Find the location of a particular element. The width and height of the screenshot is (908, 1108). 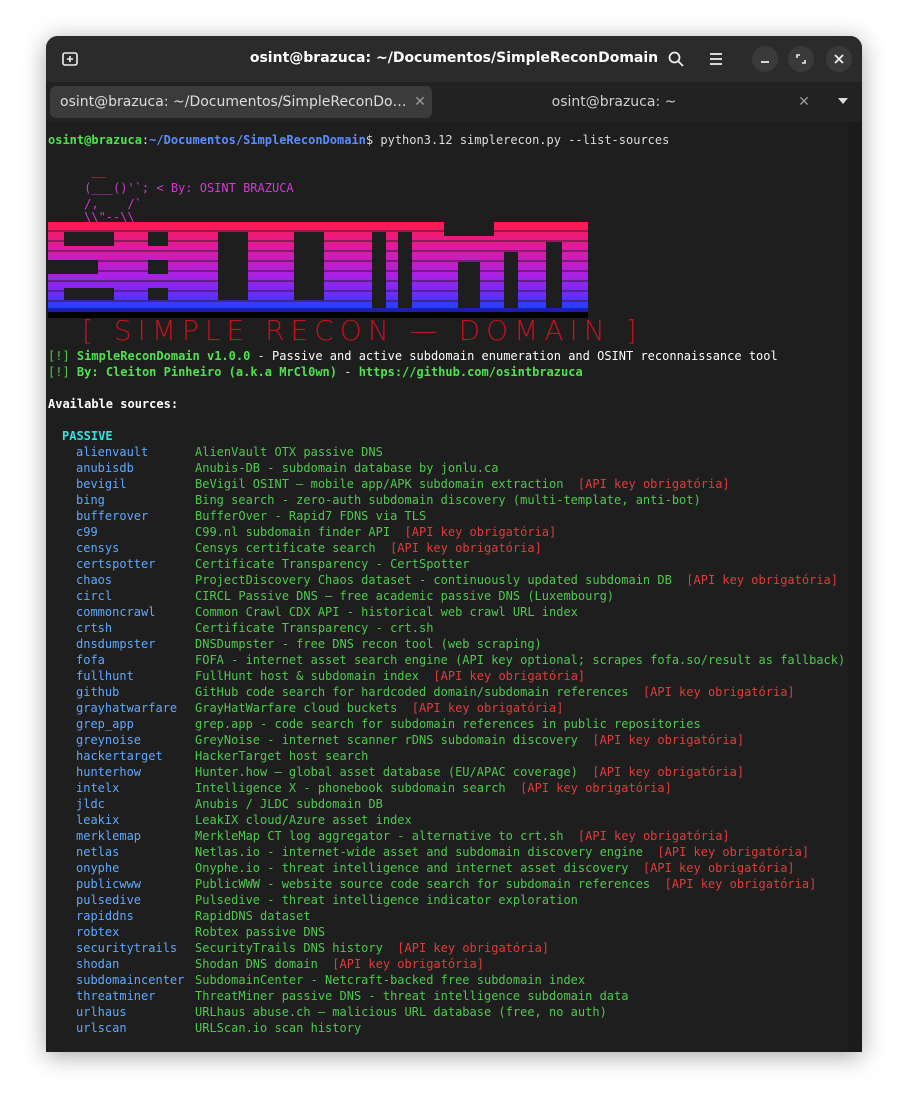

section-passive: PASSIVE is located at coordinates (448, 436).